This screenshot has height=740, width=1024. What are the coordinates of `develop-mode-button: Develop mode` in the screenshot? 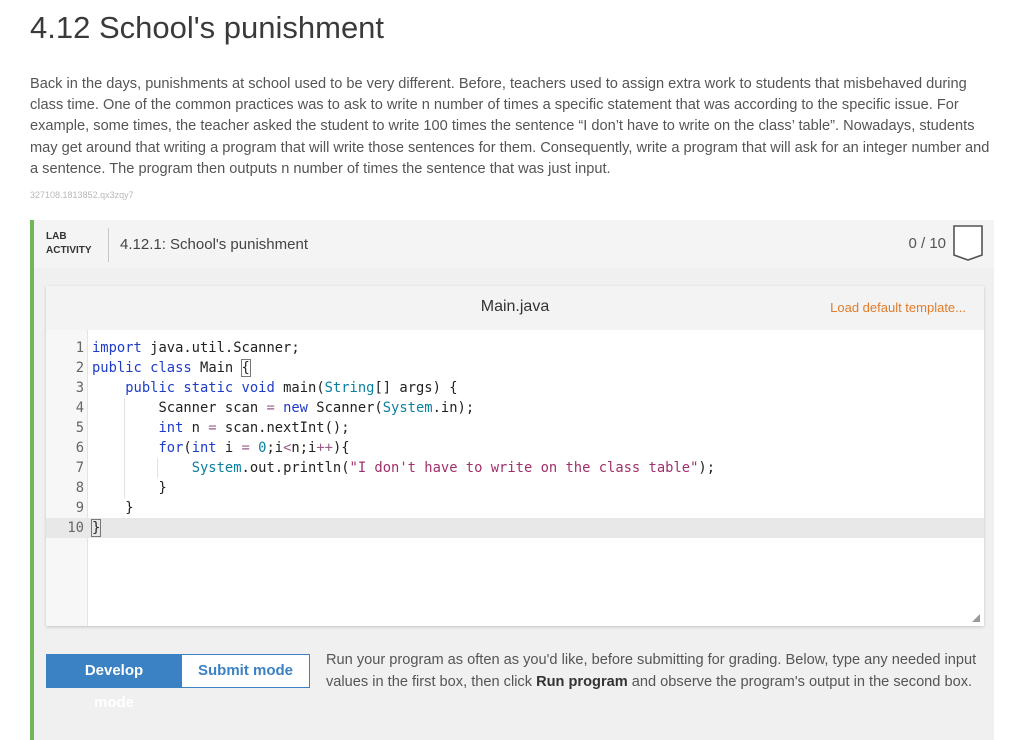 It's located at (114, 682).